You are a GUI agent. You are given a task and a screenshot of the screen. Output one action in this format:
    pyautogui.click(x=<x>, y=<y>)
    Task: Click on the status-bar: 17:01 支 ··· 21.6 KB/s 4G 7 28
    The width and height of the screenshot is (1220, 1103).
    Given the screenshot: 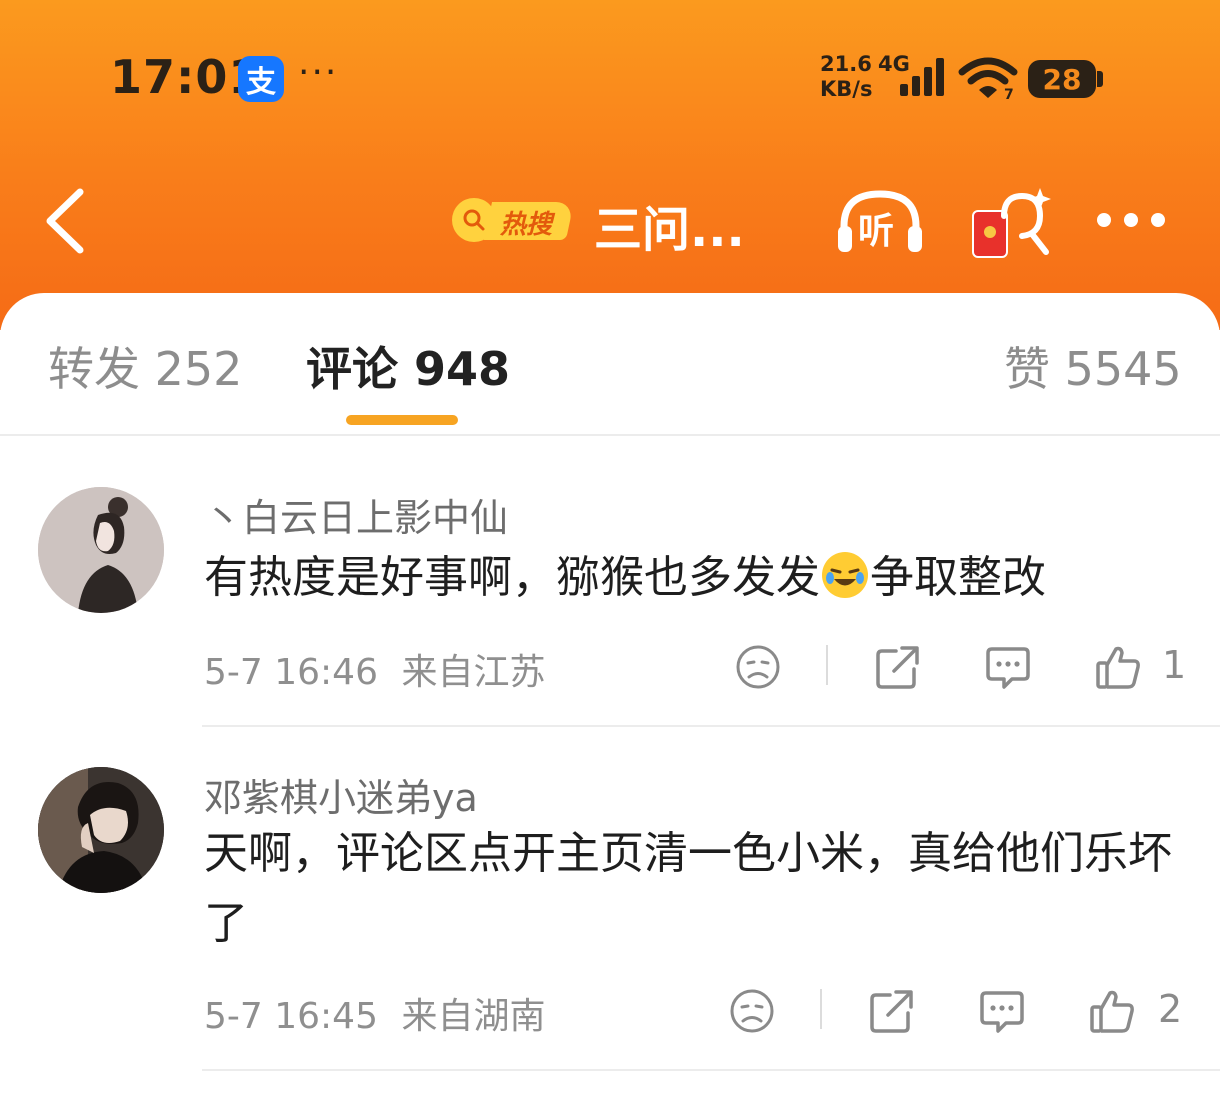 What is the action you would take?
    pyautogui.click(x=610, y=75)
    